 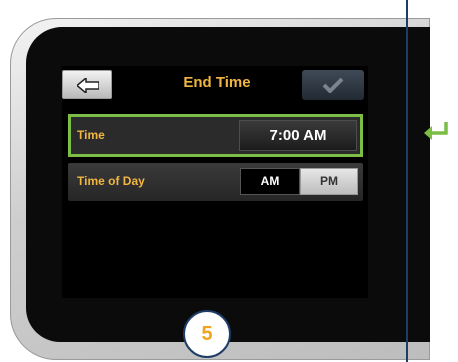 I want to click on step-number-badge: 5, so click(x=207, y=334).